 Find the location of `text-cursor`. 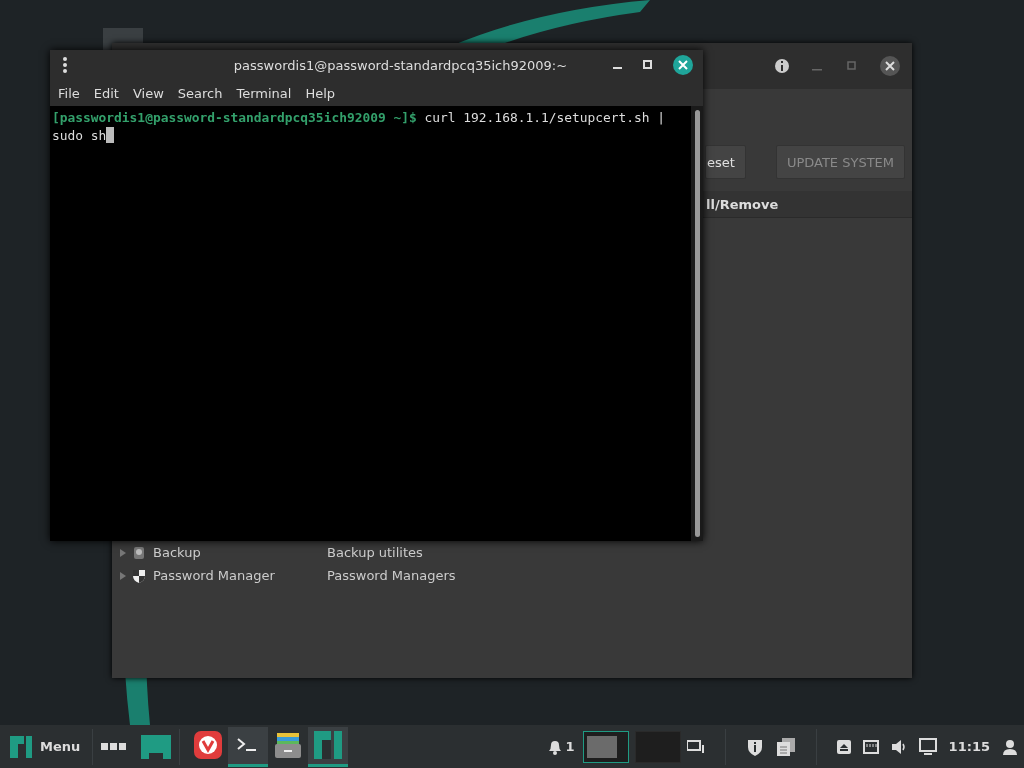

text-cursor is located at coordinates (110, 135).